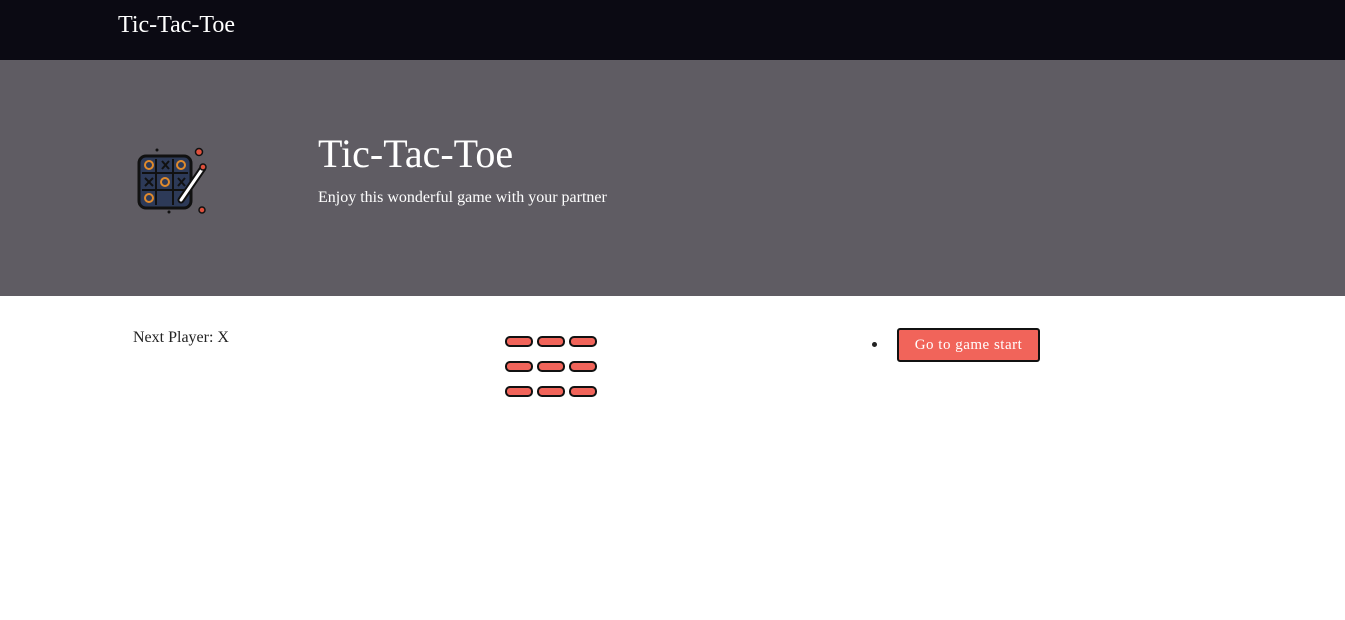 Image resolution: width=1345 pixels, height=620 pixels. I want to click on list-bullet, so click(874, 344).